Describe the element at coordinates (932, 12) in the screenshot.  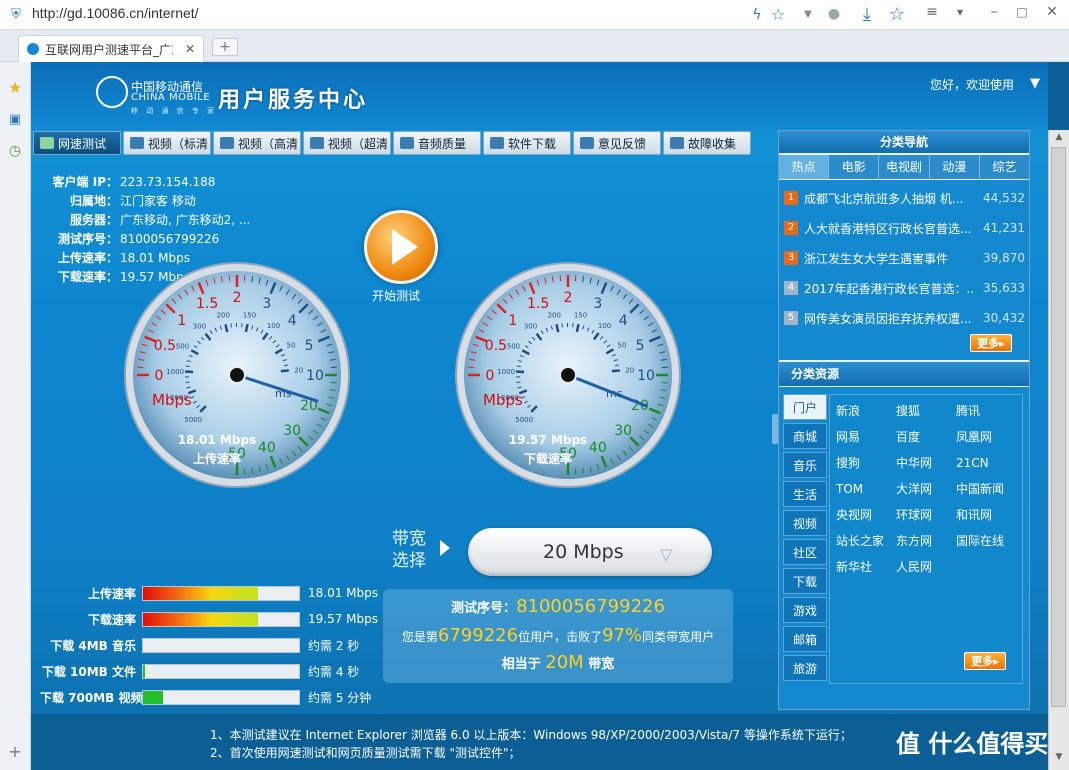
I see `menu-icon: ≡` at that location.